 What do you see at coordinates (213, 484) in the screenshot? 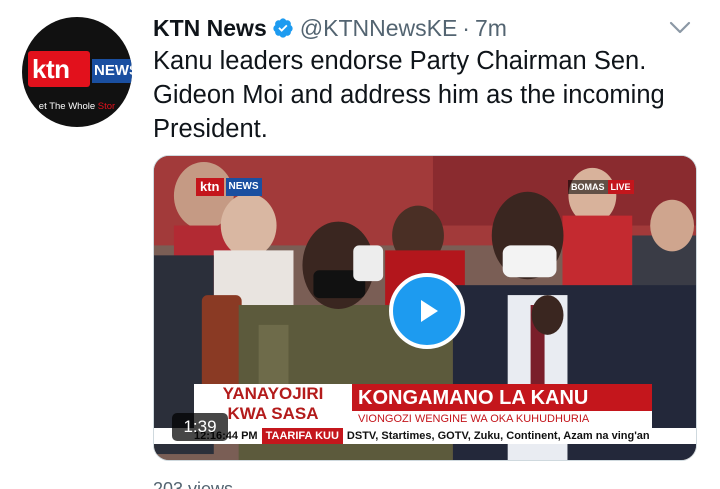
I see `view-count: 203 views` at bounding box center [213, 484].